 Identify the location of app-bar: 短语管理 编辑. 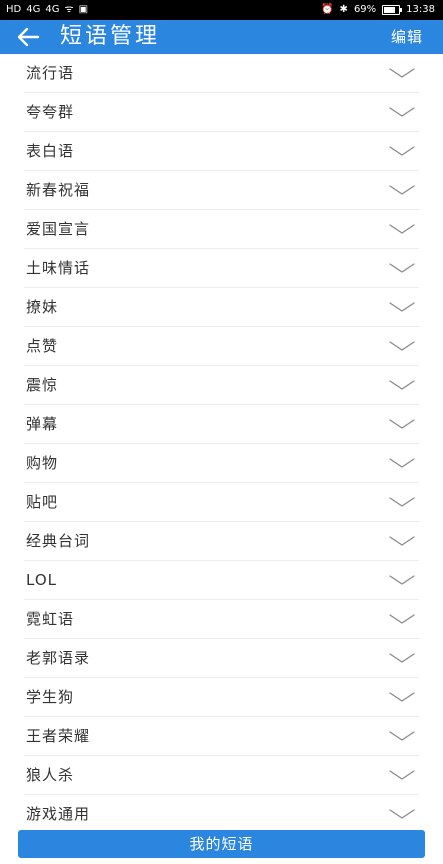
(221, 37).